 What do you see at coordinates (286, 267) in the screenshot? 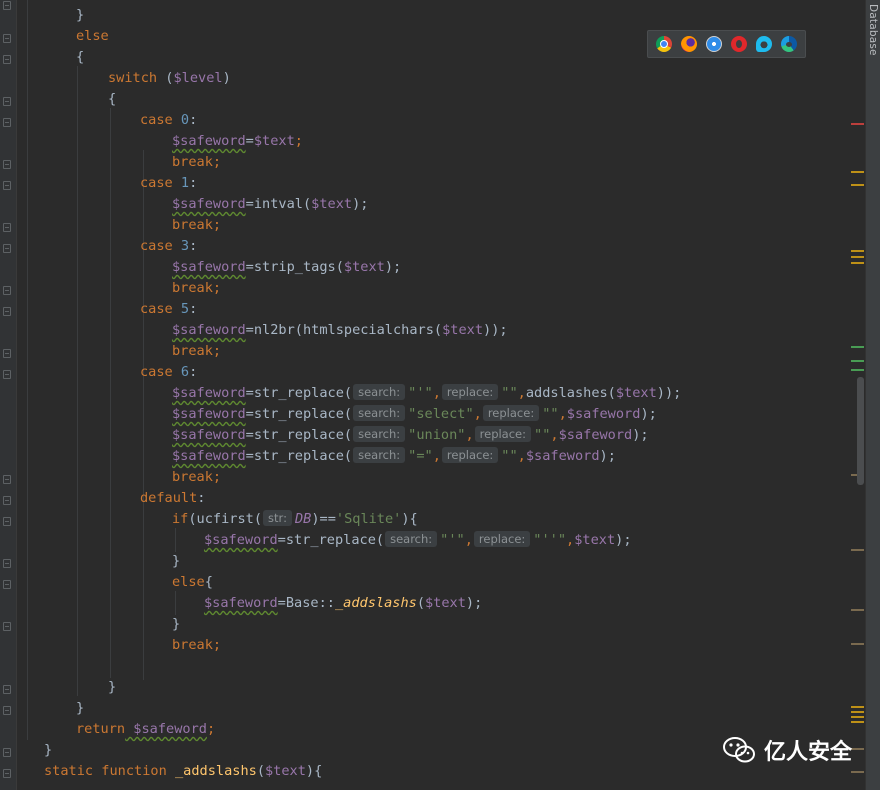
I see `code-line: $safeword=strip_tags($text);` at bounding box center [286, 267].